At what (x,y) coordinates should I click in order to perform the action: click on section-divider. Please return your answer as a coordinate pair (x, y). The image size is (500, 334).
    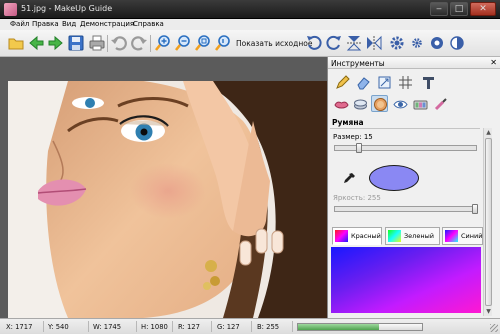
    Looking at the image, I should click on (405, 128).